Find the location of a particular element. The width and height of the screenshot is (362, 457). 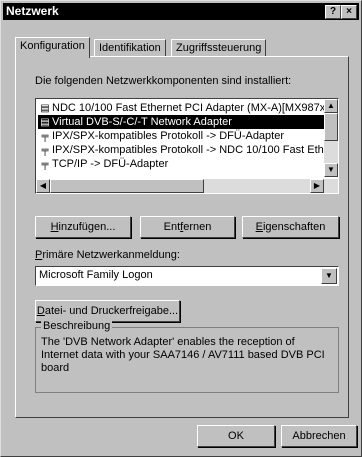

window-title: Netzwerk is located at coordinates (32, 11).